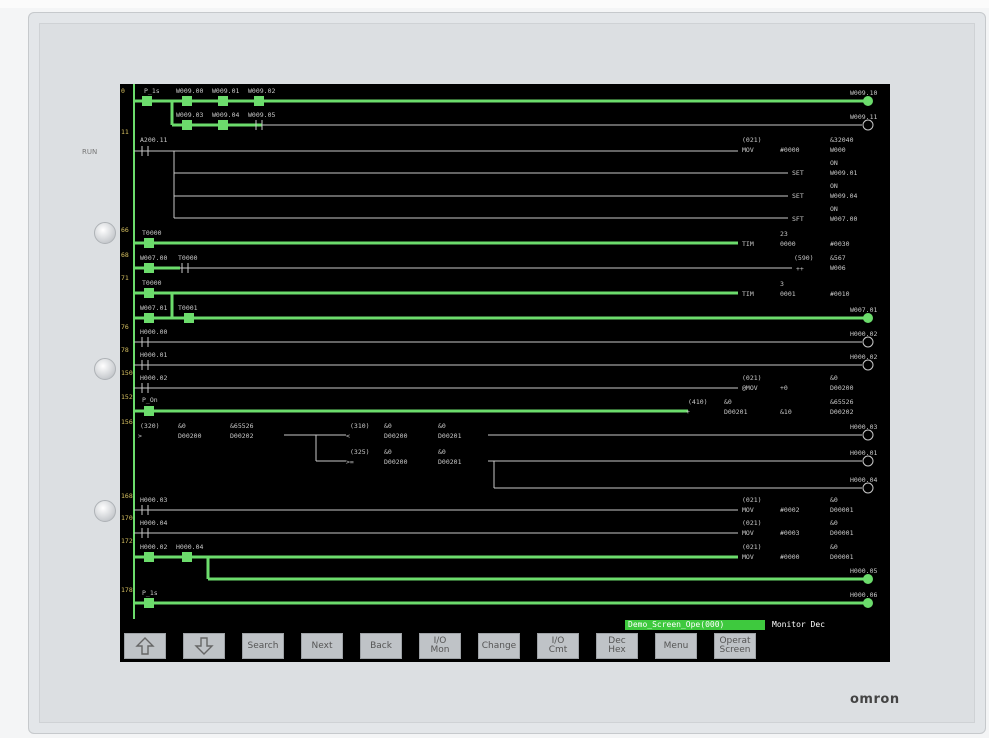  Describe the element at coordinates (842, 140) in the screenshot. I see `operand-value: &32040` at that location.